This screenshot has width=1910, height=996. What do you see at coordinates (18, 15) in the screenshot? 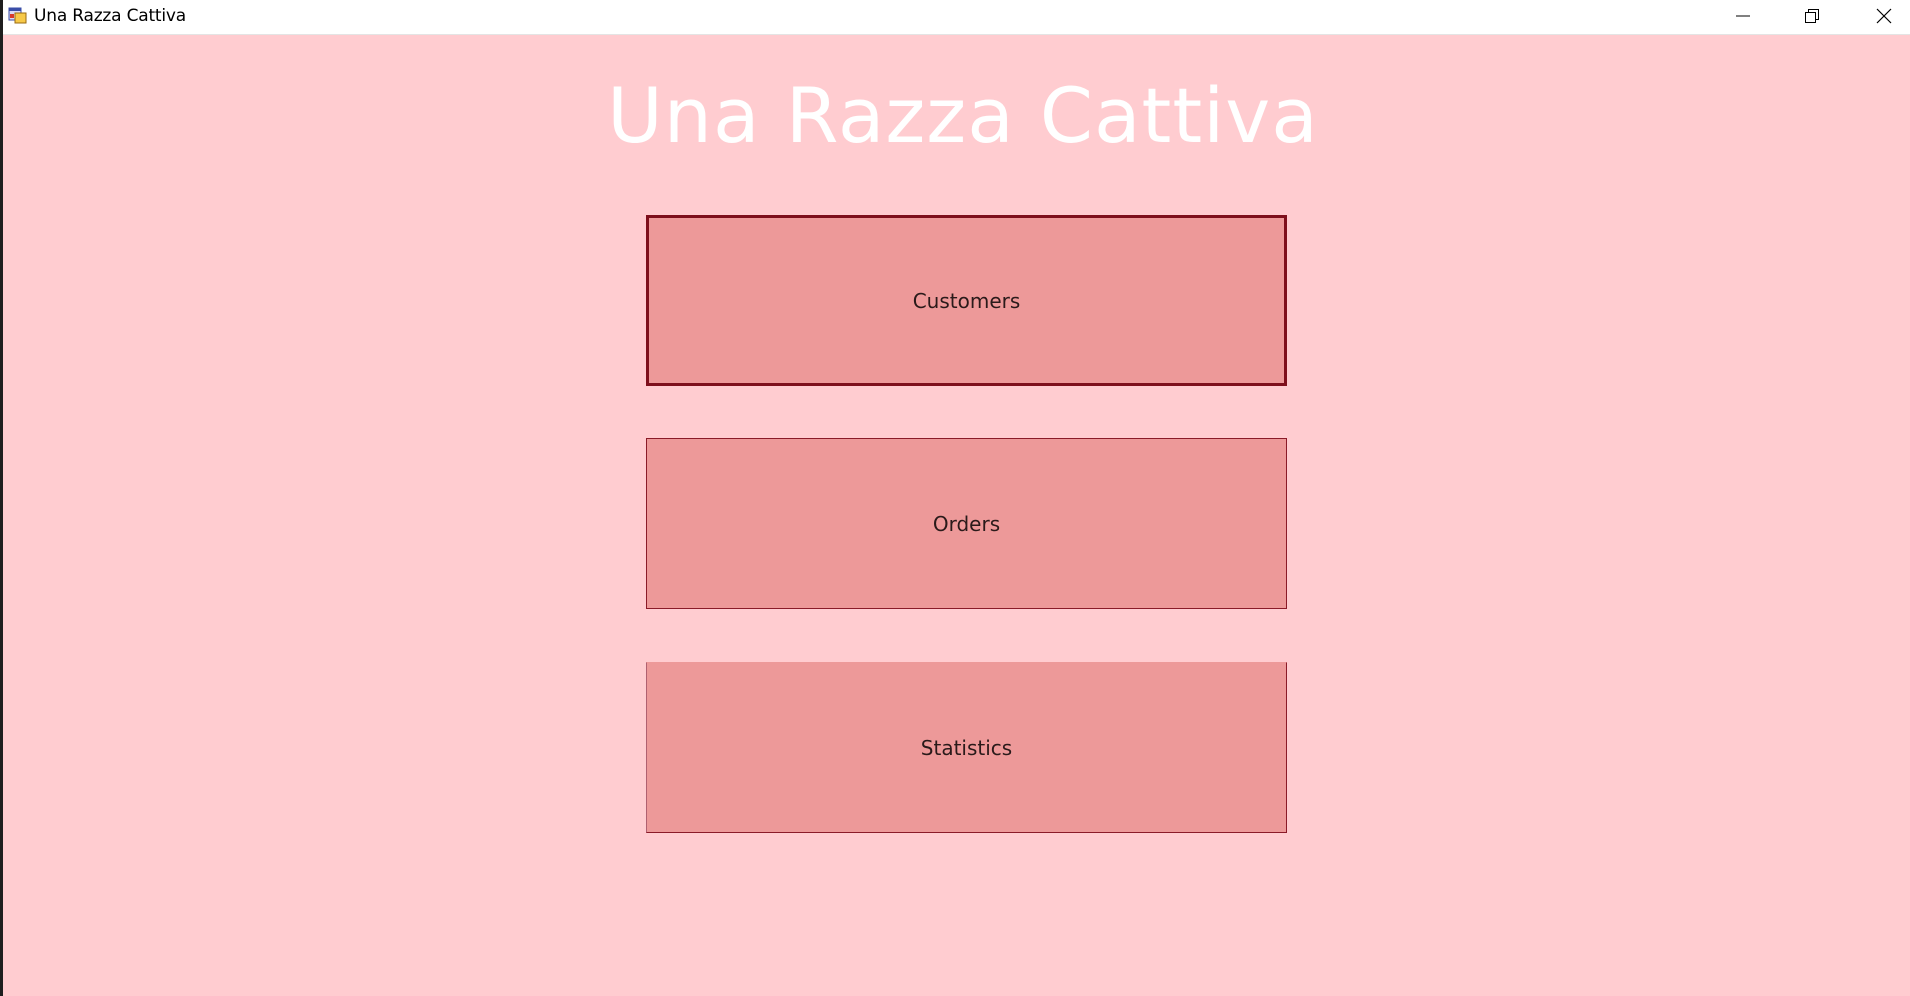
I see `app-icon` at bounding box center [18, 15].